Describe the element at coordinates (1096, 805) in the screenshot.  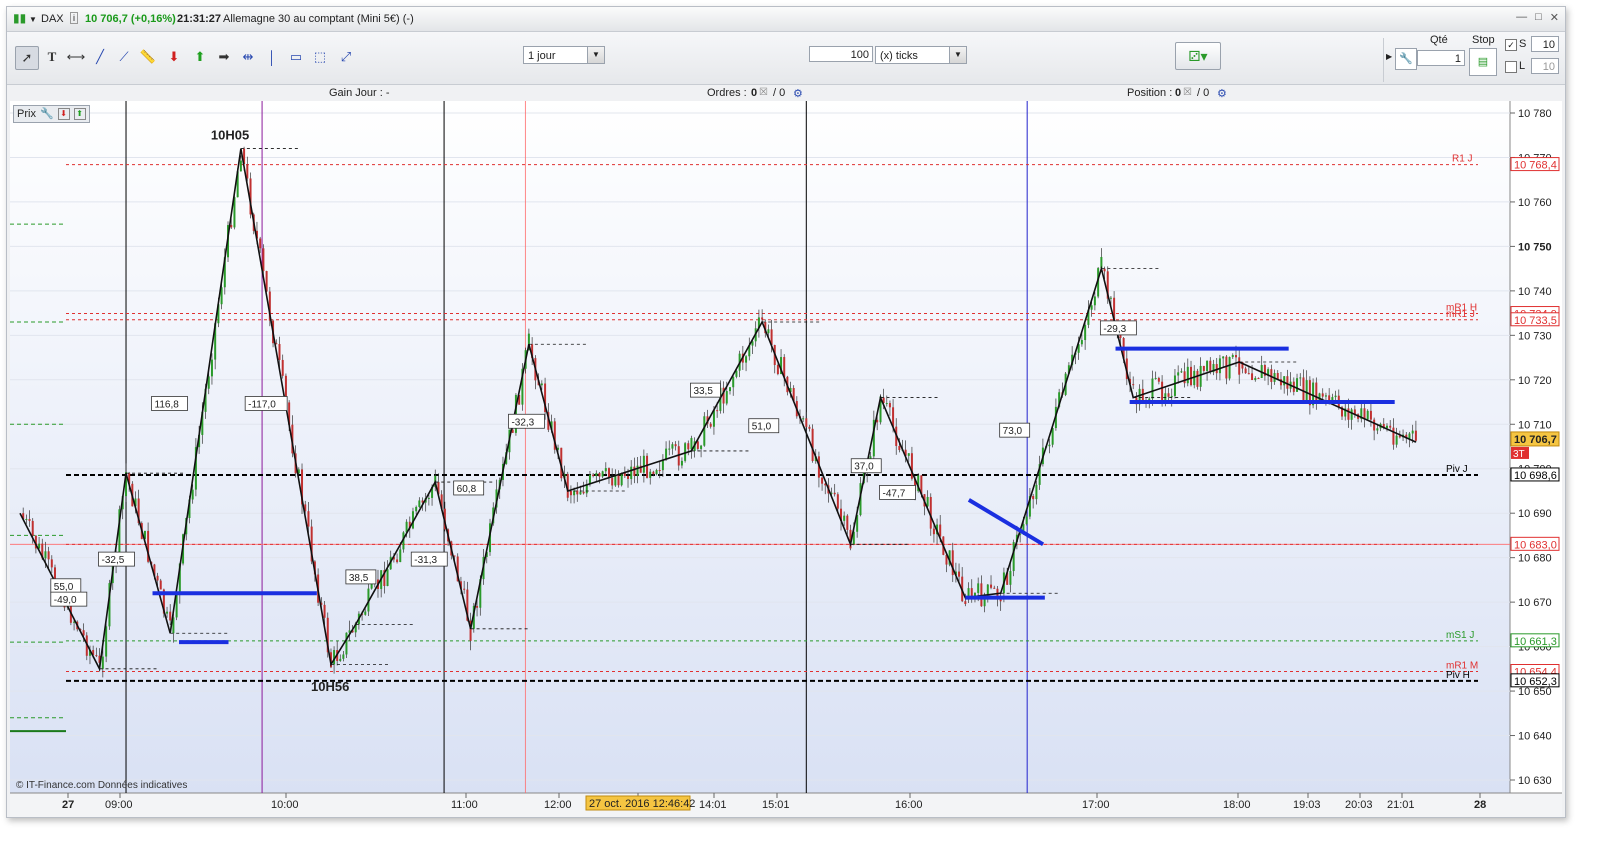
I see `time-tick-label: 17:00` at that location.